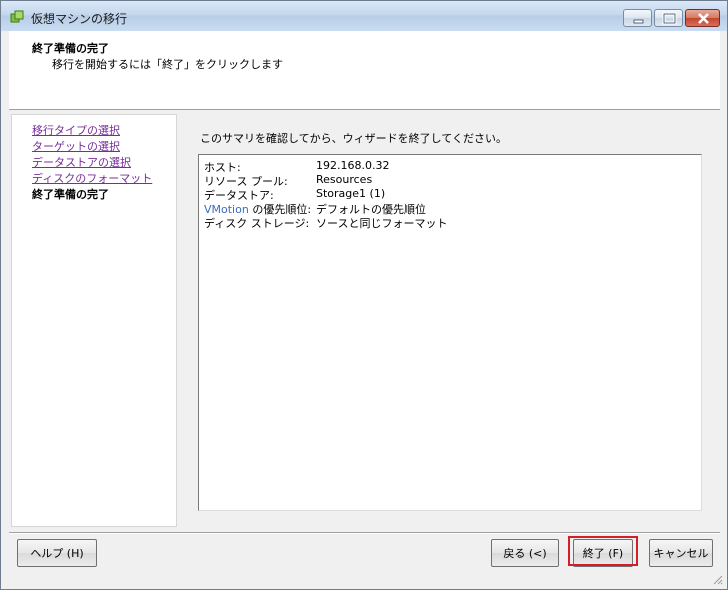 This screenshot has height=590, width=728. I want to click on nav-step-disk-format: ディスクのフォーマット, so click(92, 178).